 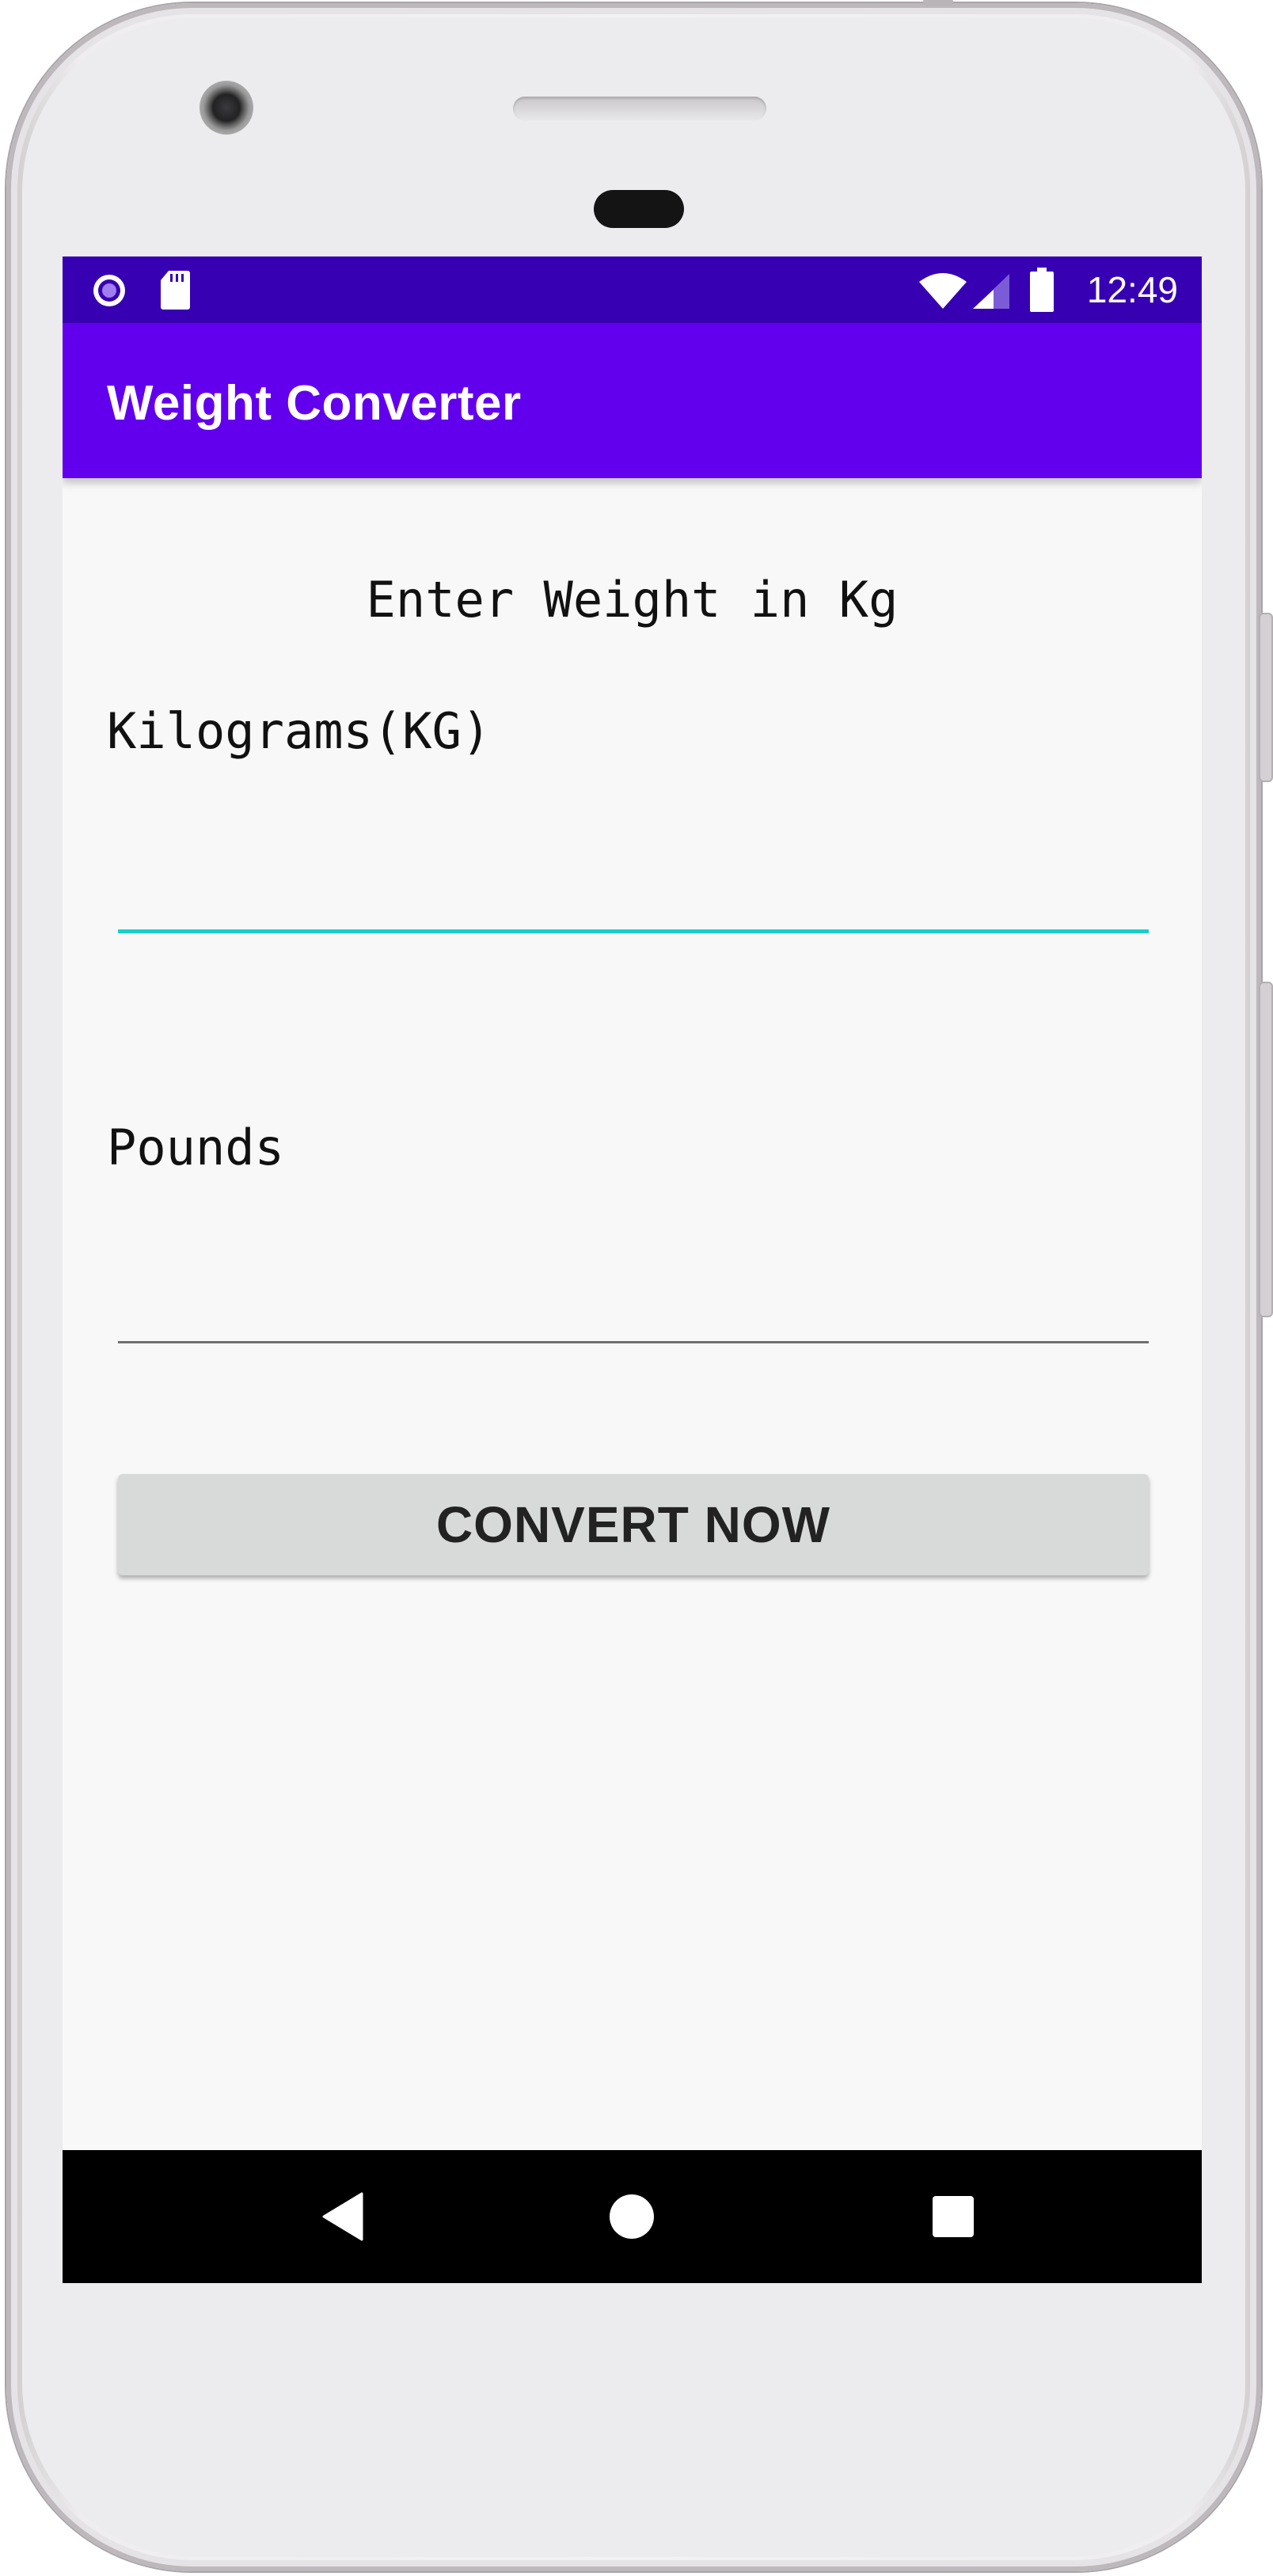 What do you see at coordinates (632, 600) in the screenshot?
I see `page-heading: Enter Weight in Kg` at bounding box center [632, 600].